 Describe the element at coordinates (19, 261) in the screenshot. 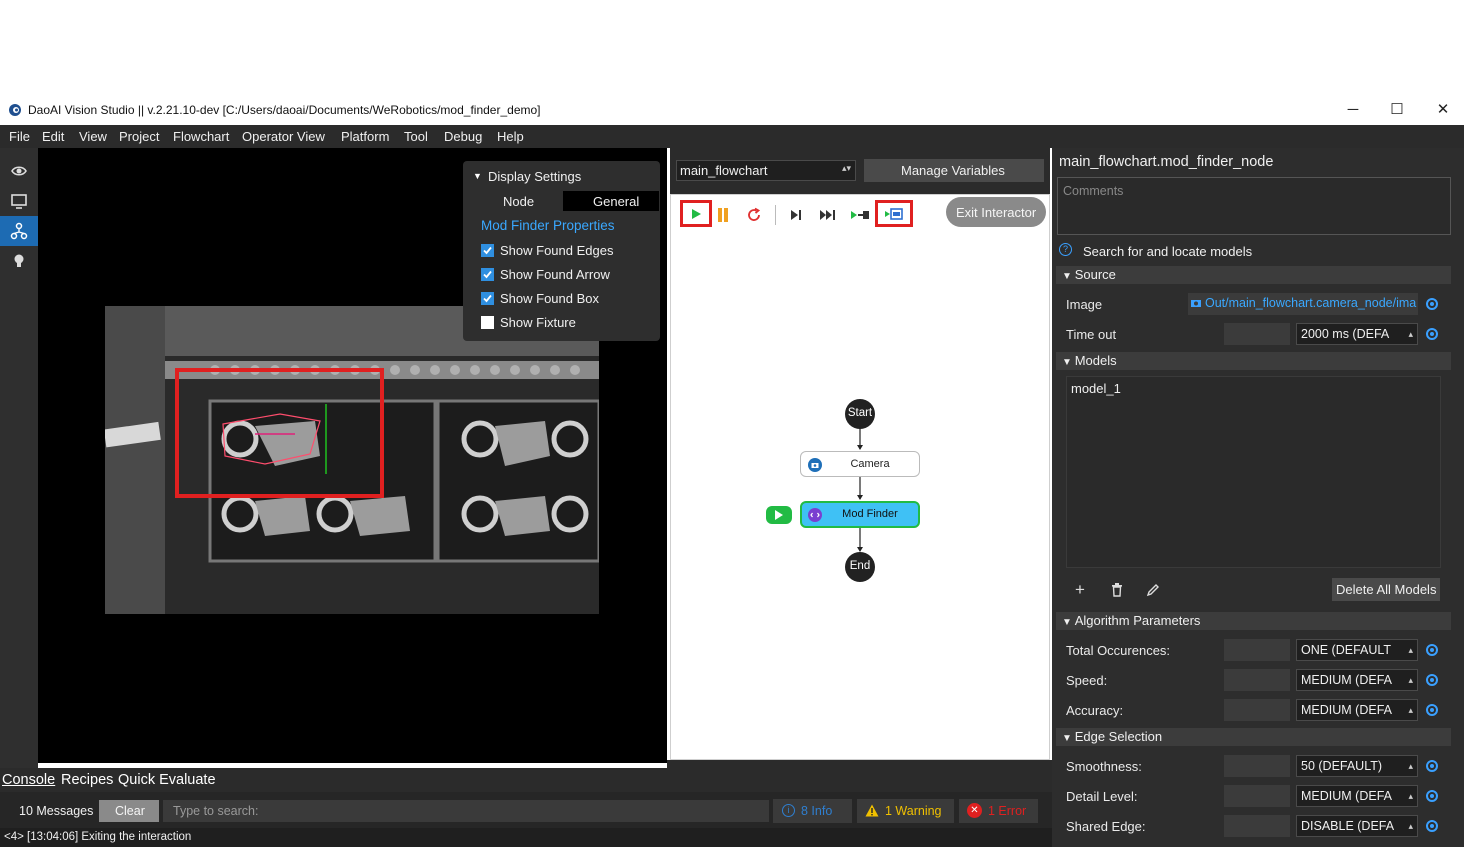

I see `tips-button` at that location.